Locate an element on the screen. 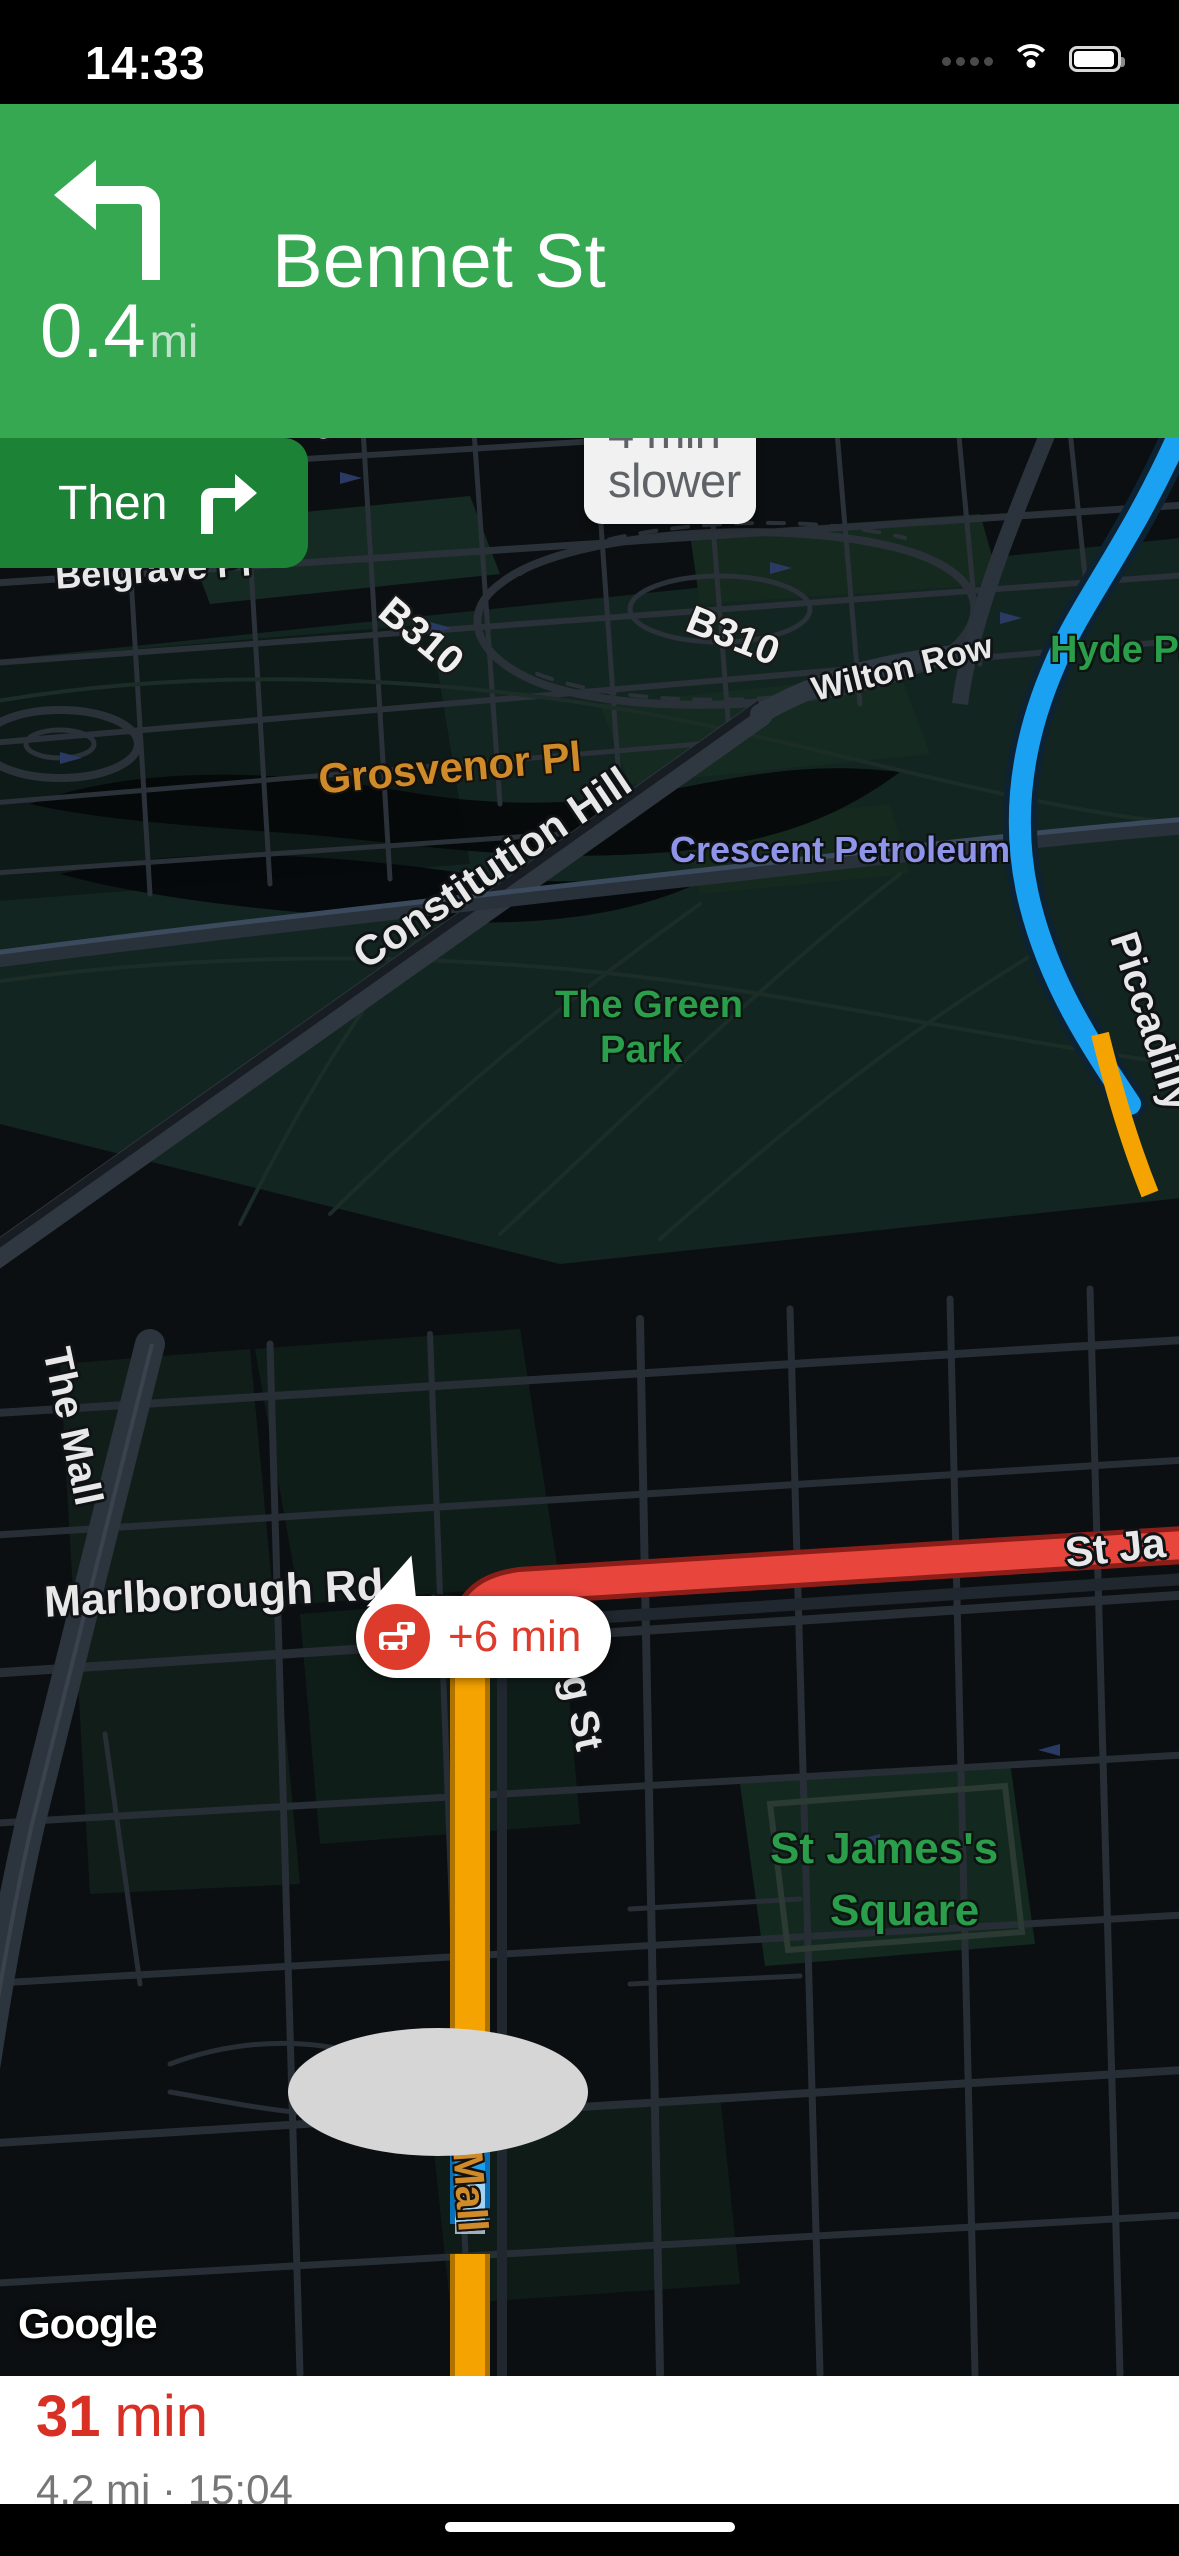  vehicle-accuracy-halo is located at coordinates (438, 2092).